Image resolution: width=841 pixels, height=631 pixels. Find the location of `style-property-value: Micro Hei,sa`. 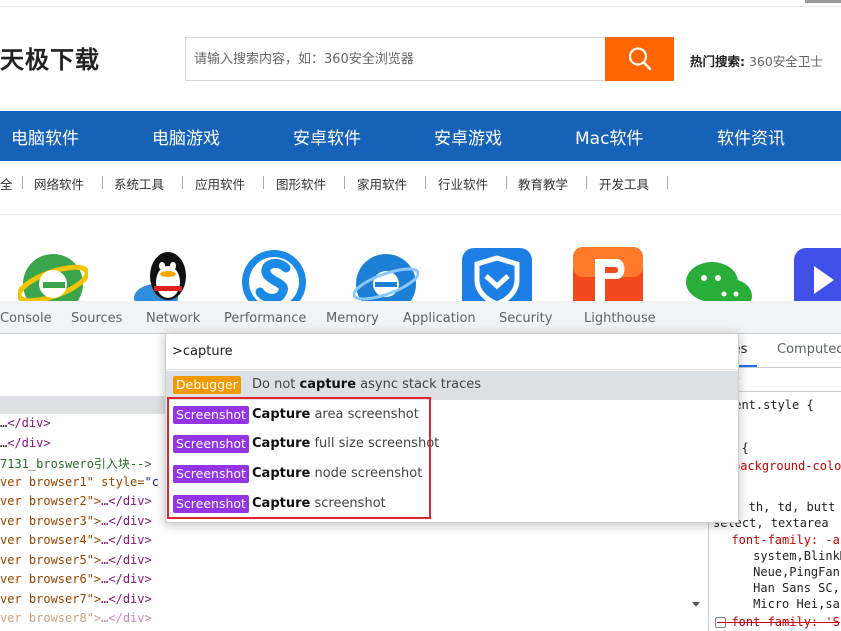

style-property-value: Micro Hei,sa is located at coordinates (778, 604).